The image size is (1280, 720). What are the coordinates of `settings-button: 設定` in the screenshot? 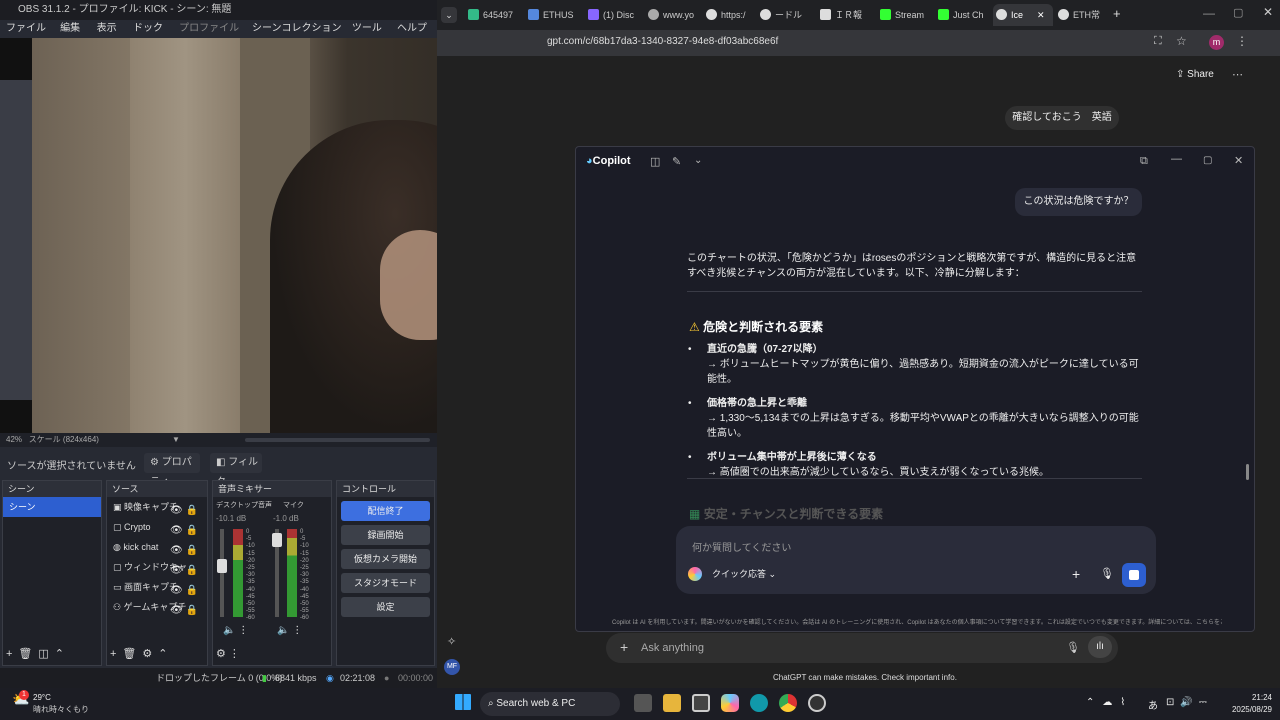 It's located at (385, 607).